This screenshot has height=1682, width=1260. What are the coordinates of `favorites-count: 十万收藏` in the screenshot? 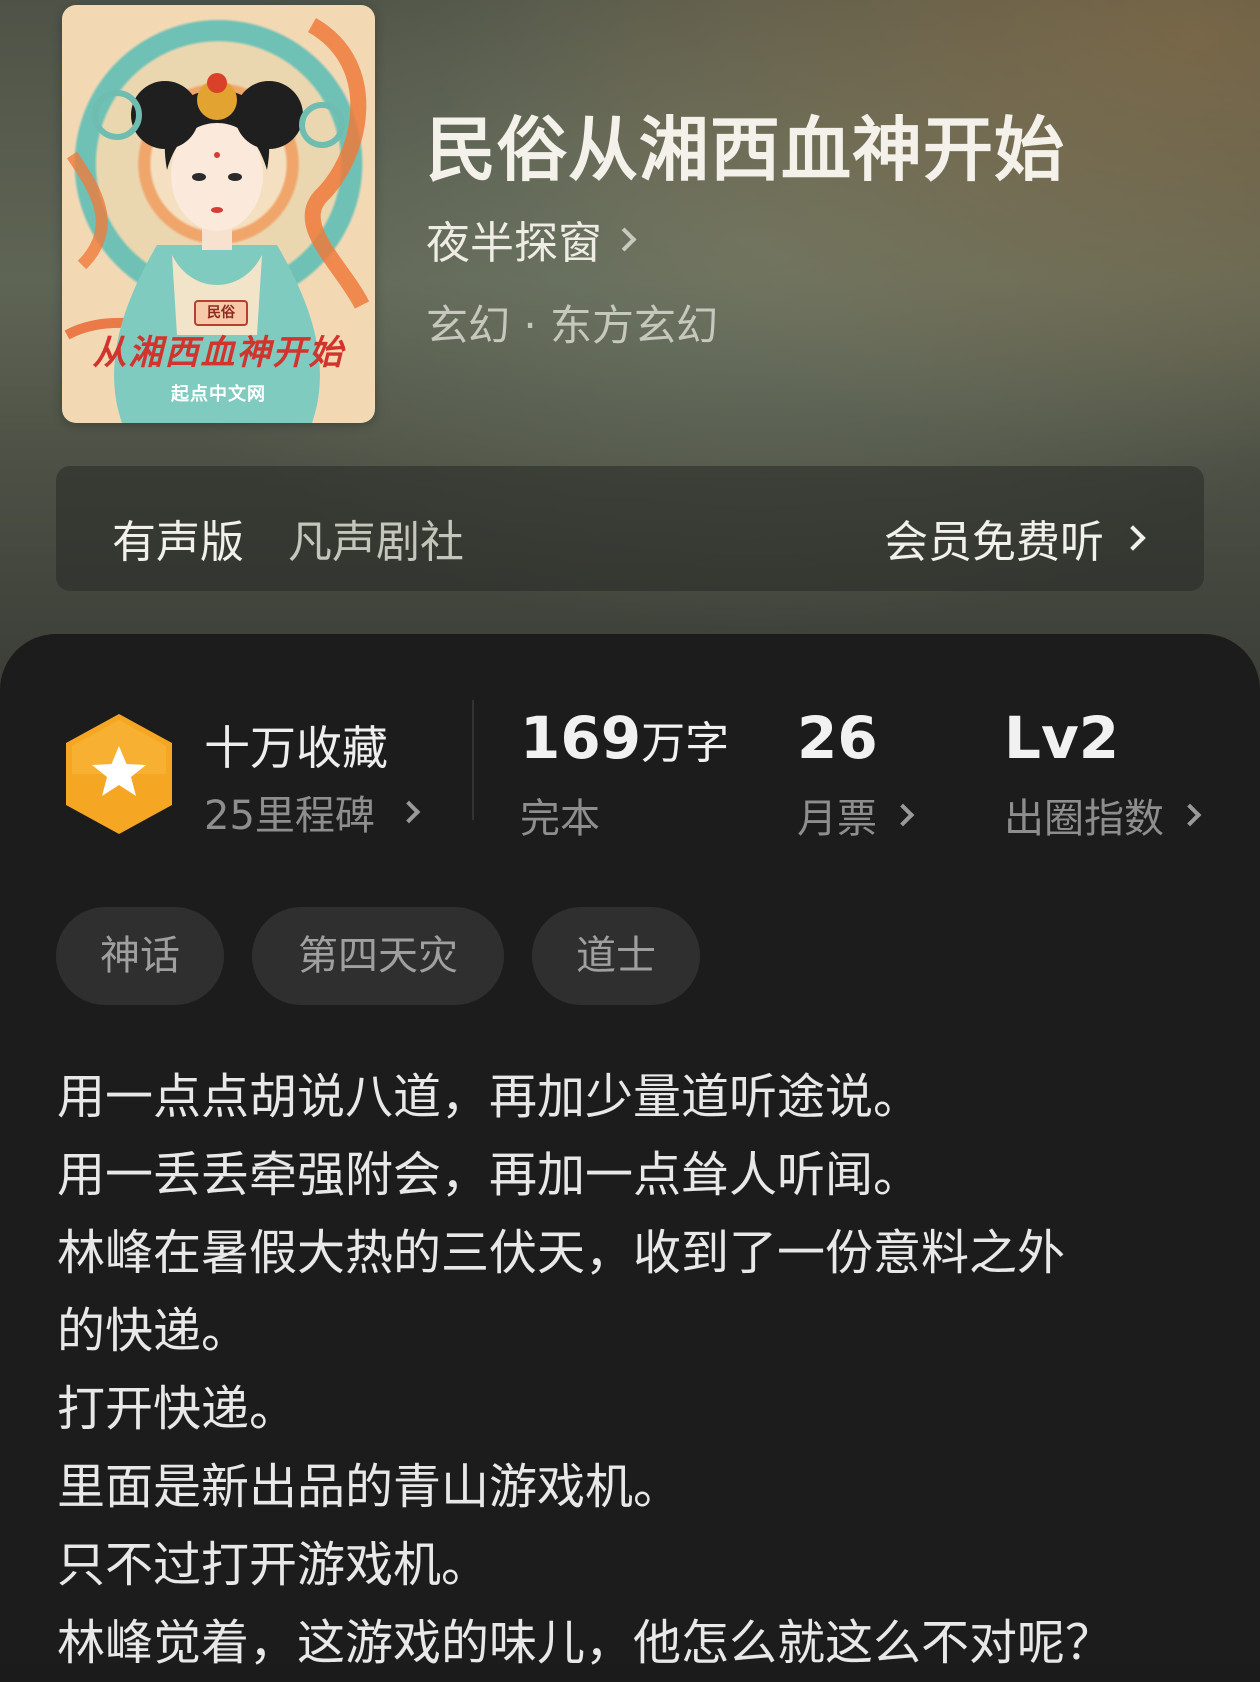 It's located at (296, 748).